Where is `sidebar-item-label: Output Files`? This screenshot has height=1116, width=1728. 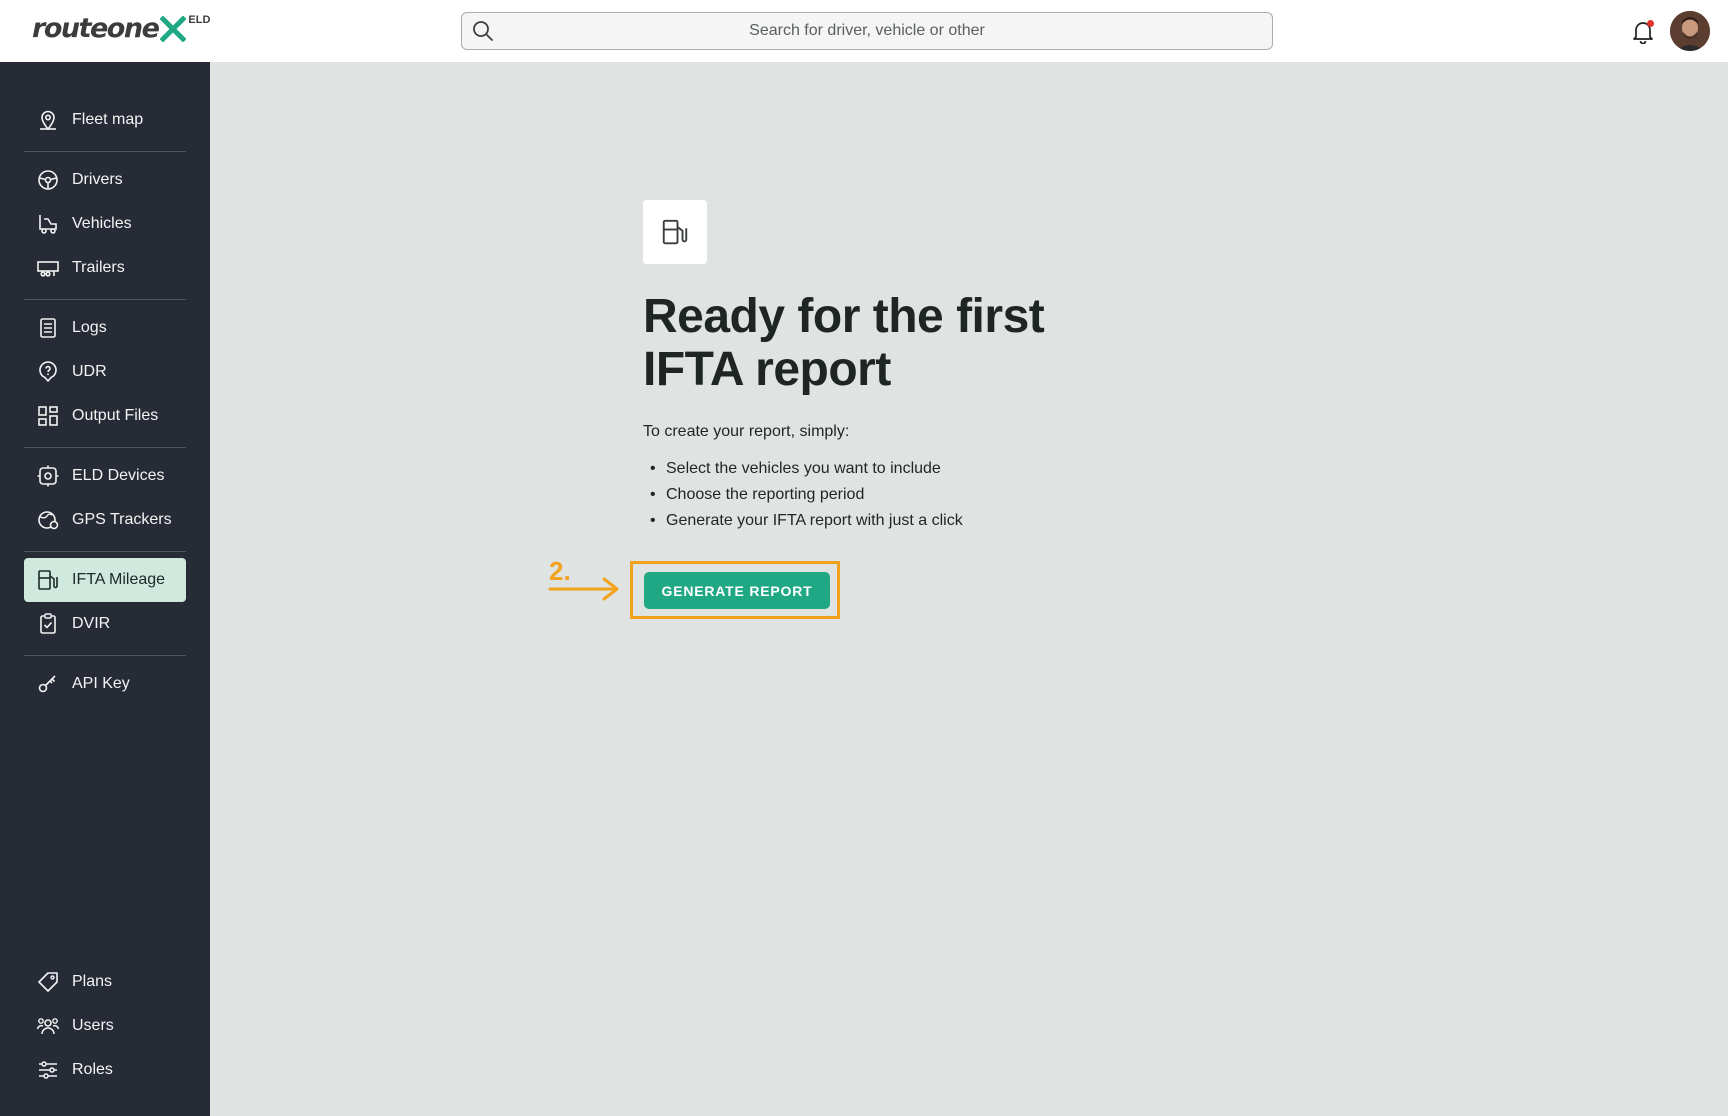
sidebar-item-label: Output Files is located at coordinates (115, 415).